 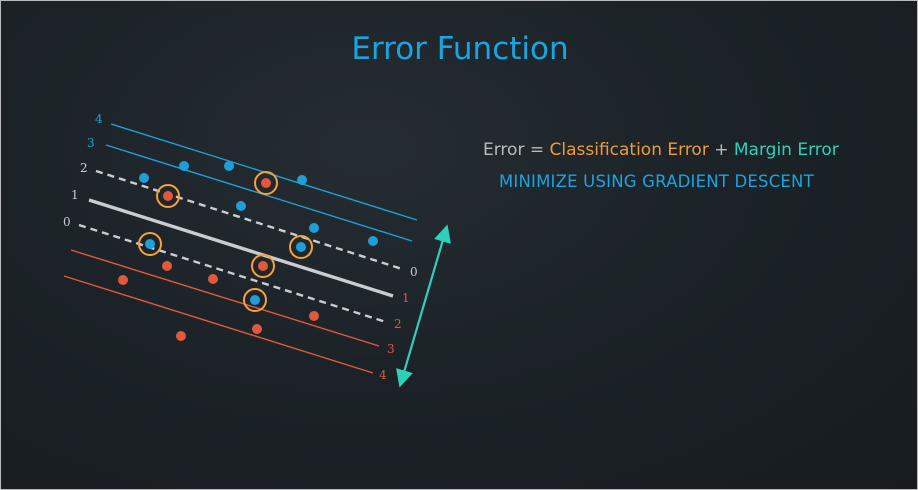 I want to click on left-label-0: 0, so click(x=67, y=222).